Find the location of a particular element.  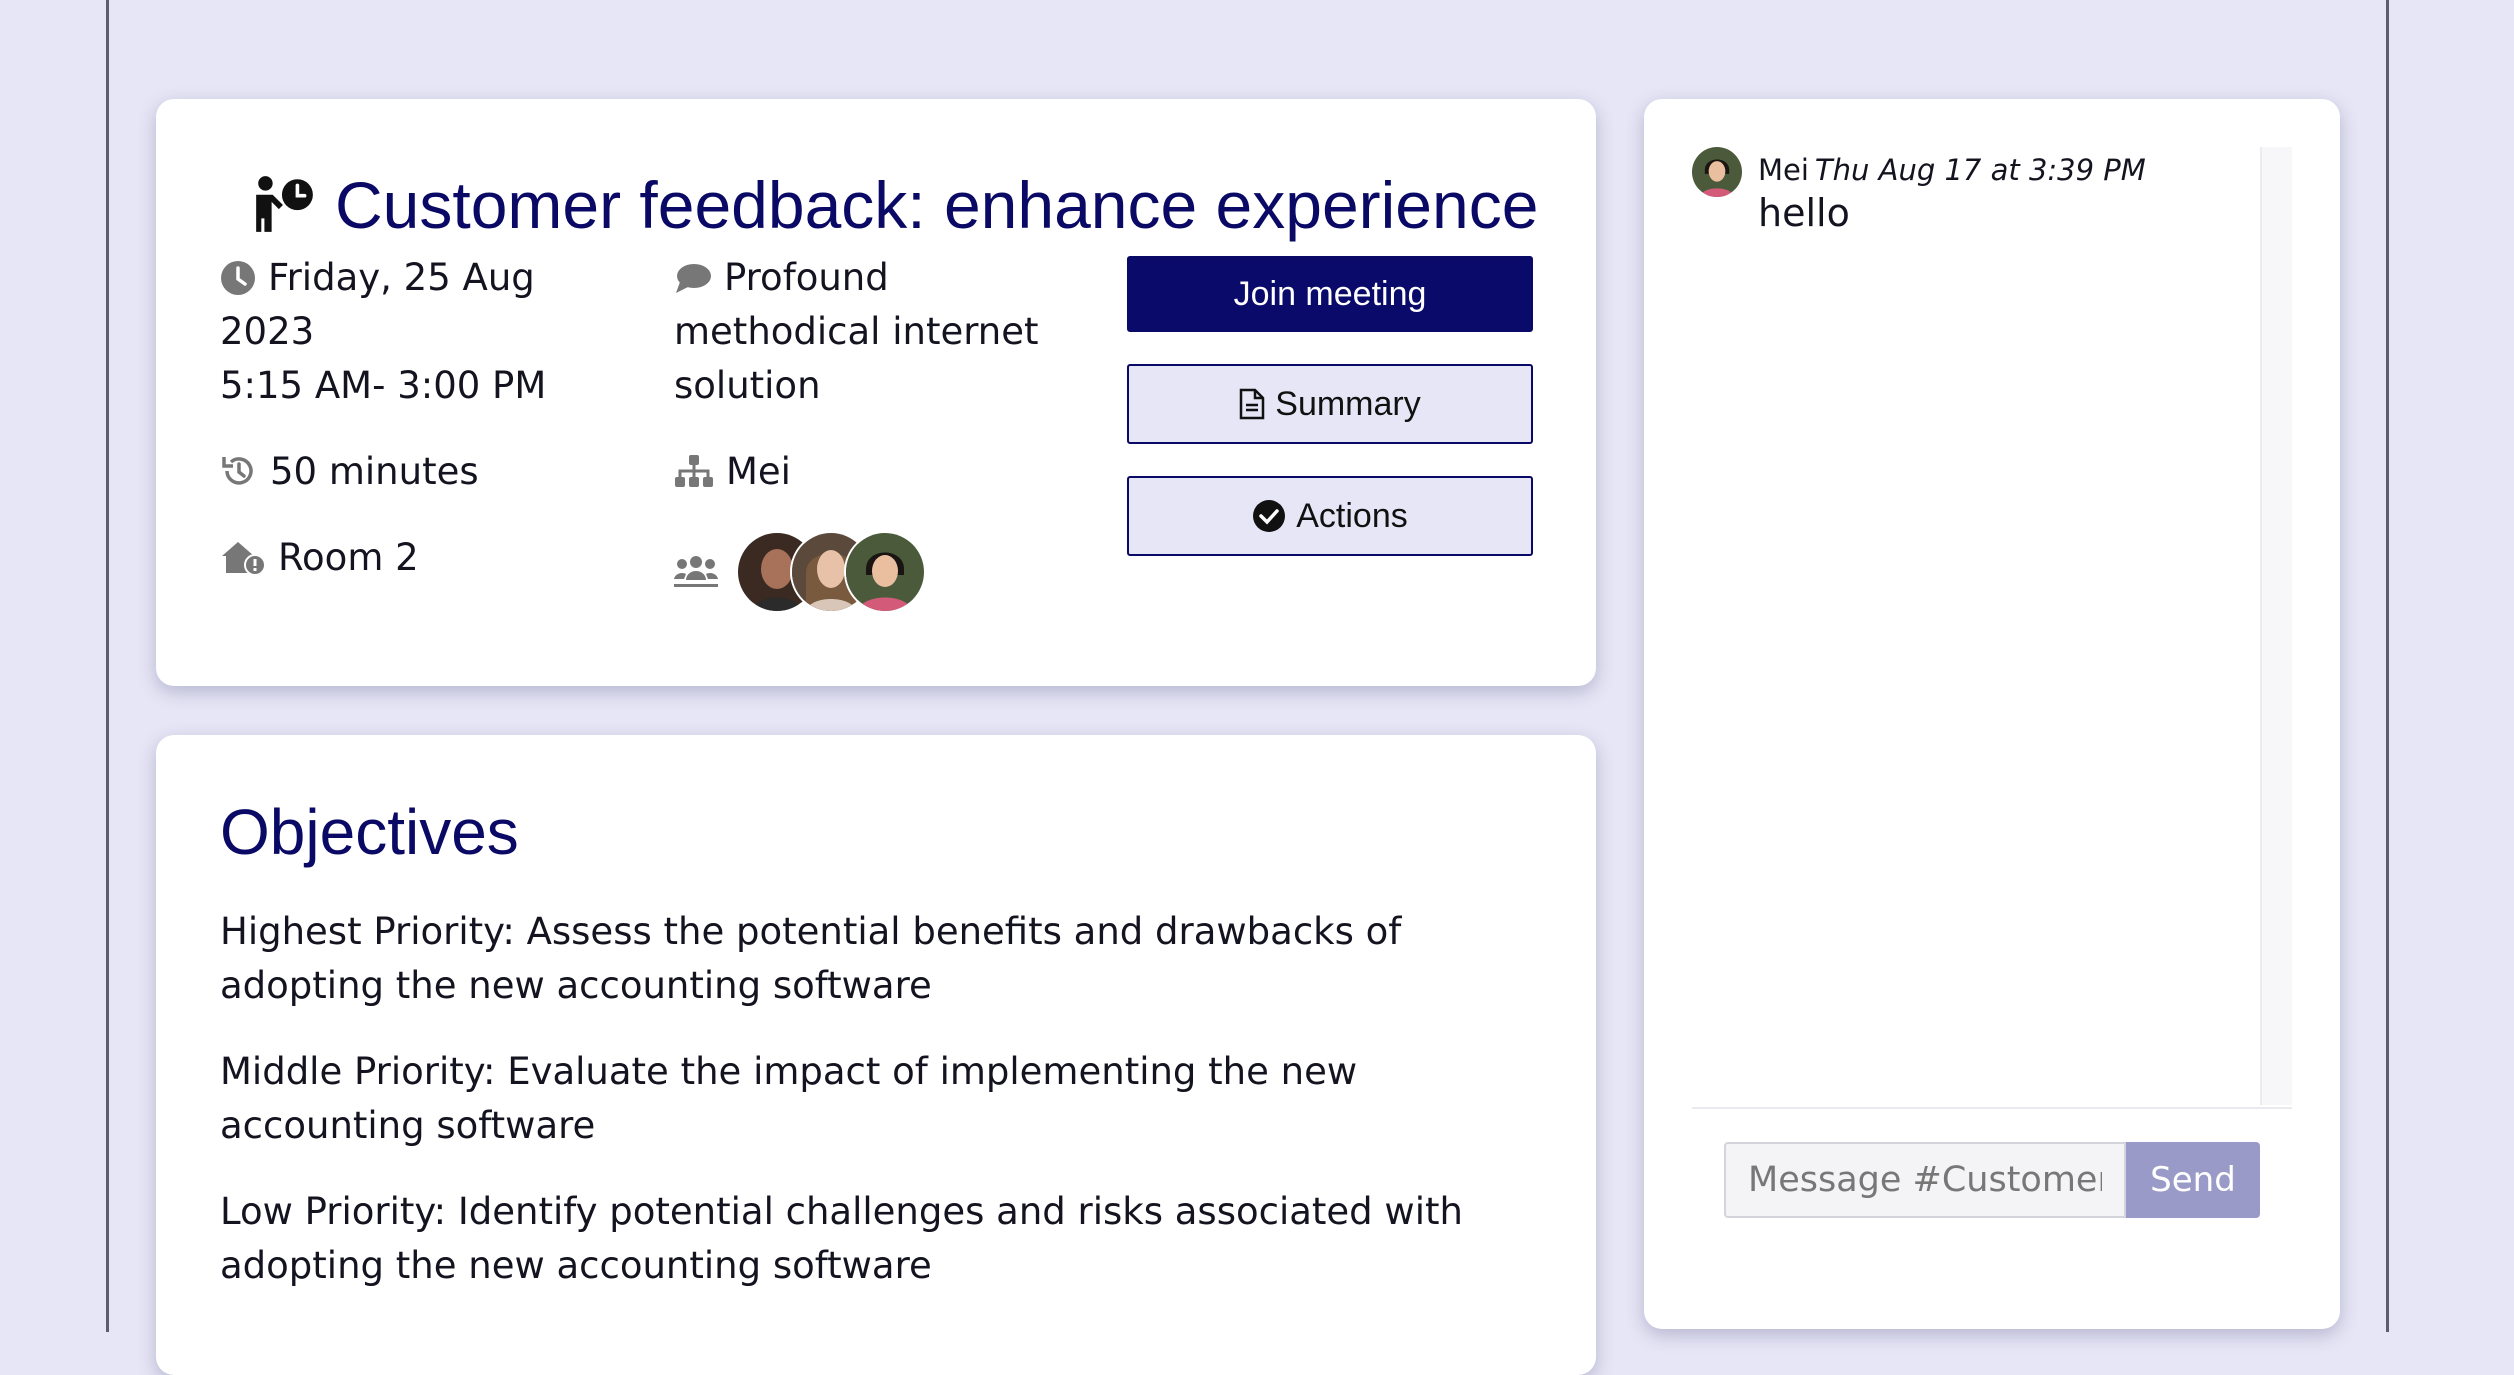

summary-label: Summary is located at coordinates (1348, 403).